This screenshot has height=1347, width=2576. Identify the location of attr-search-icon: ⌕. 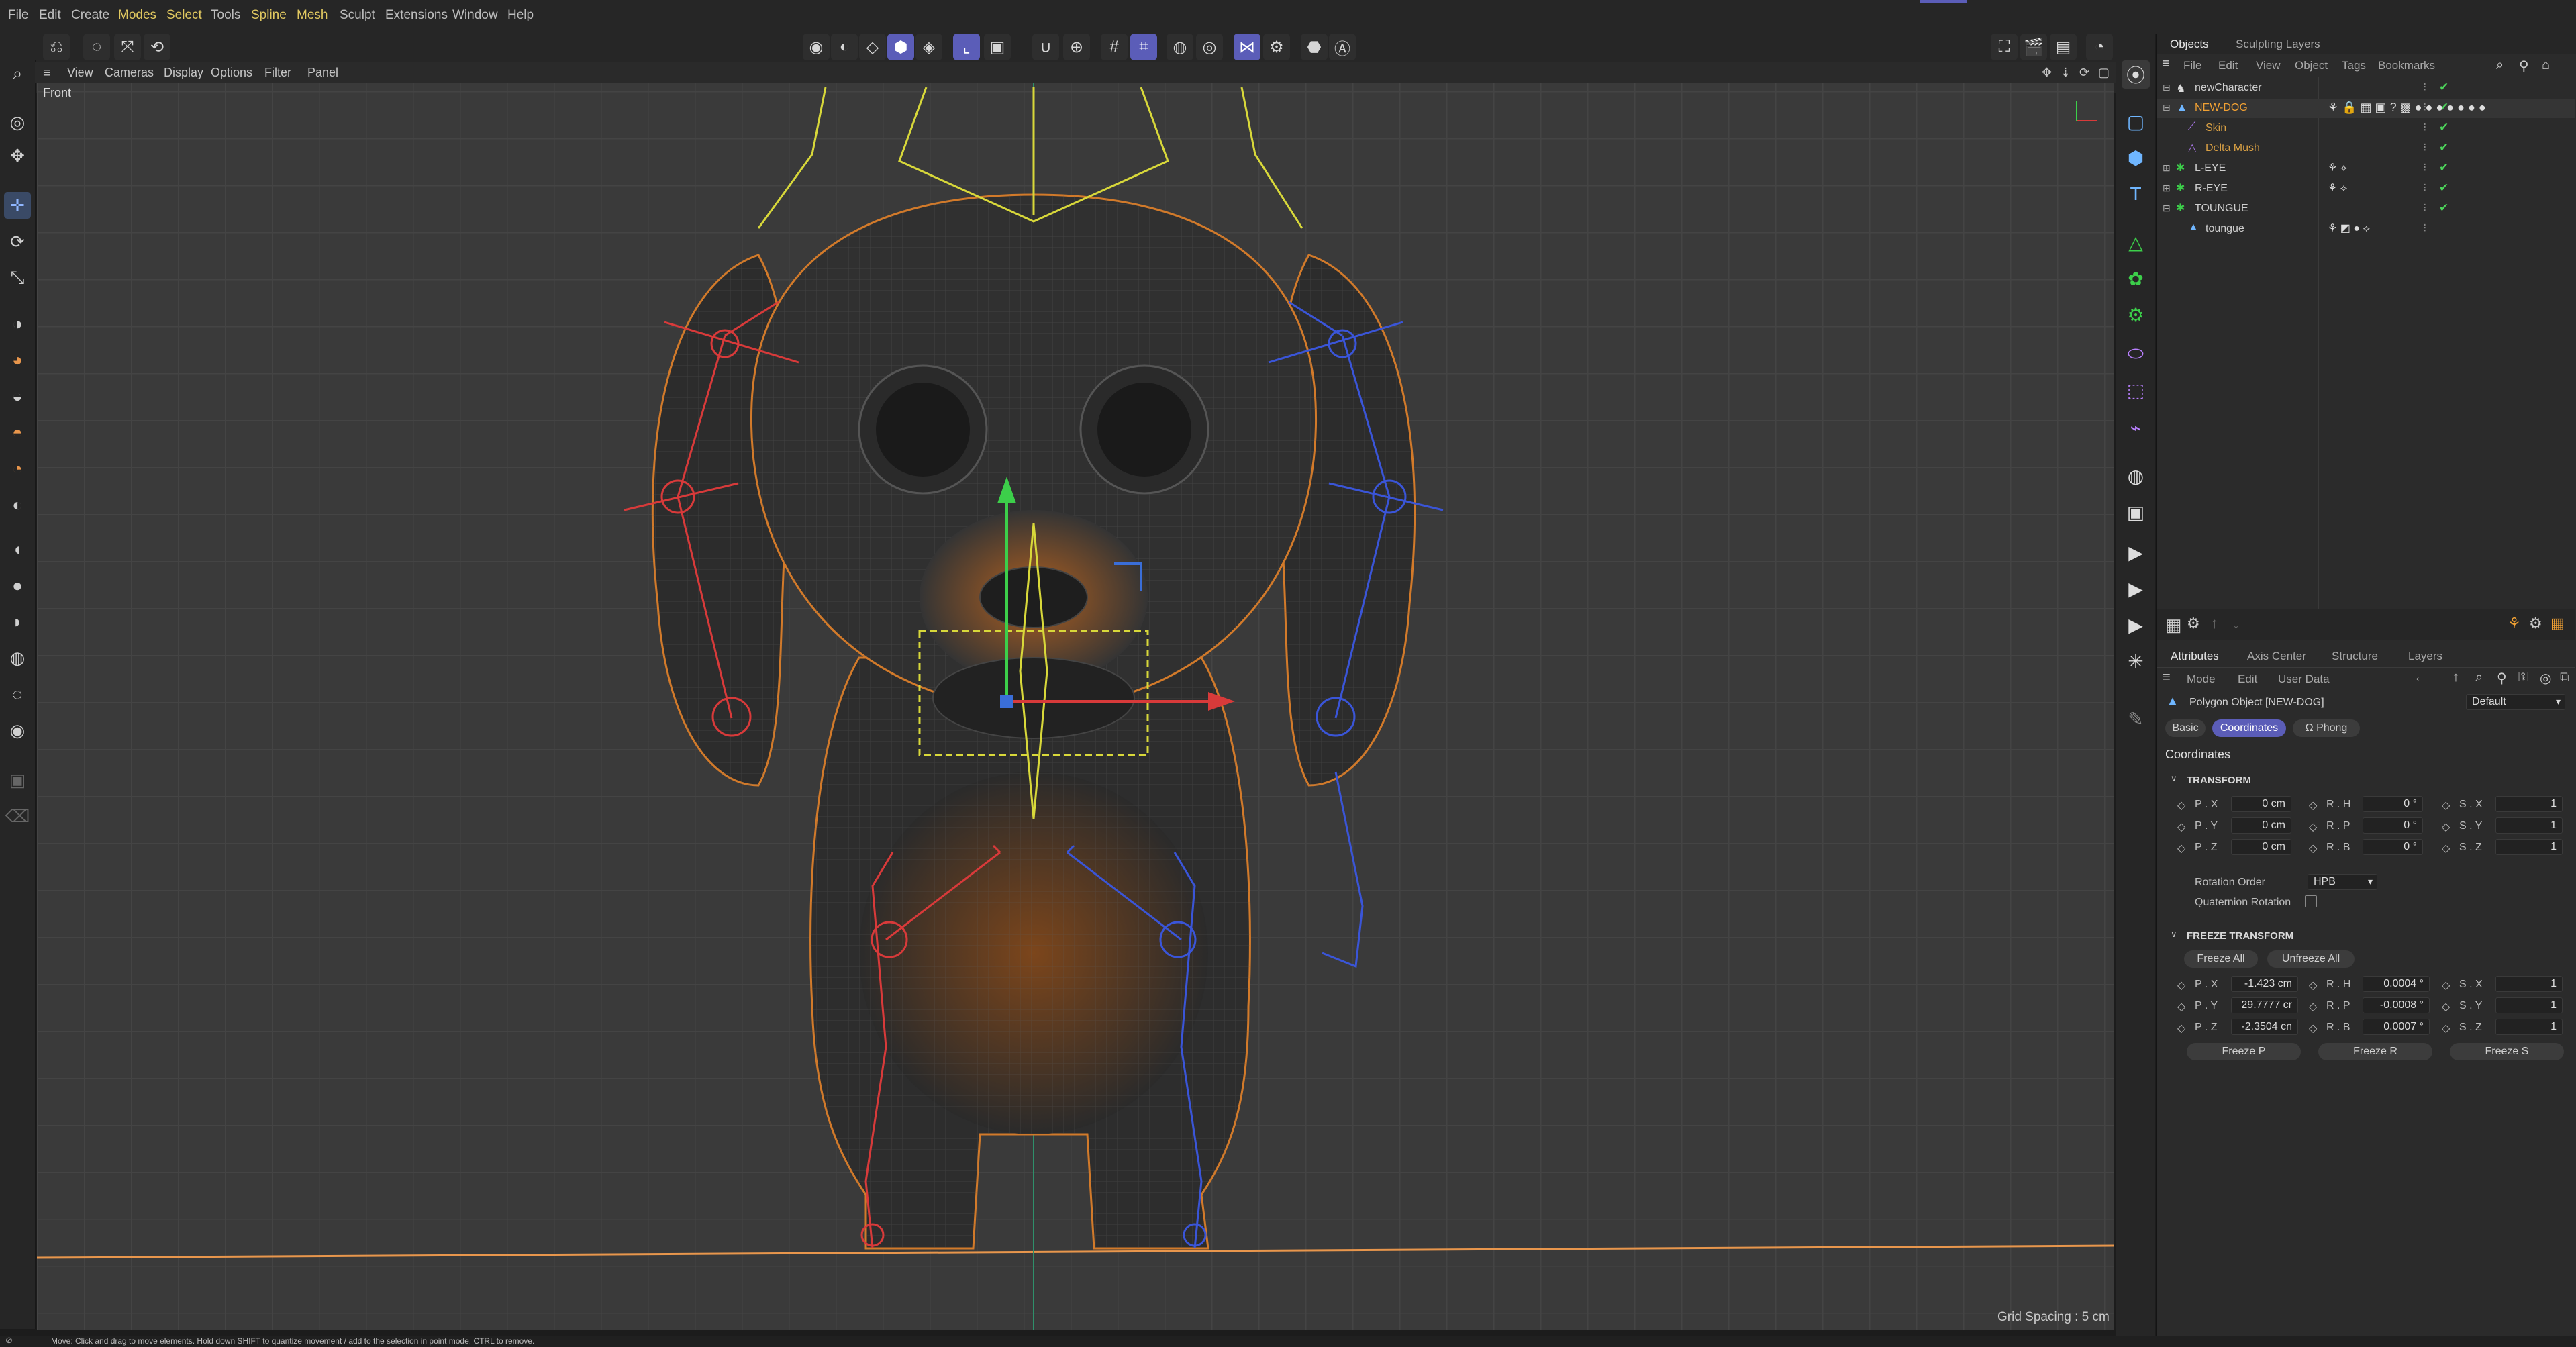
(2479, 677).